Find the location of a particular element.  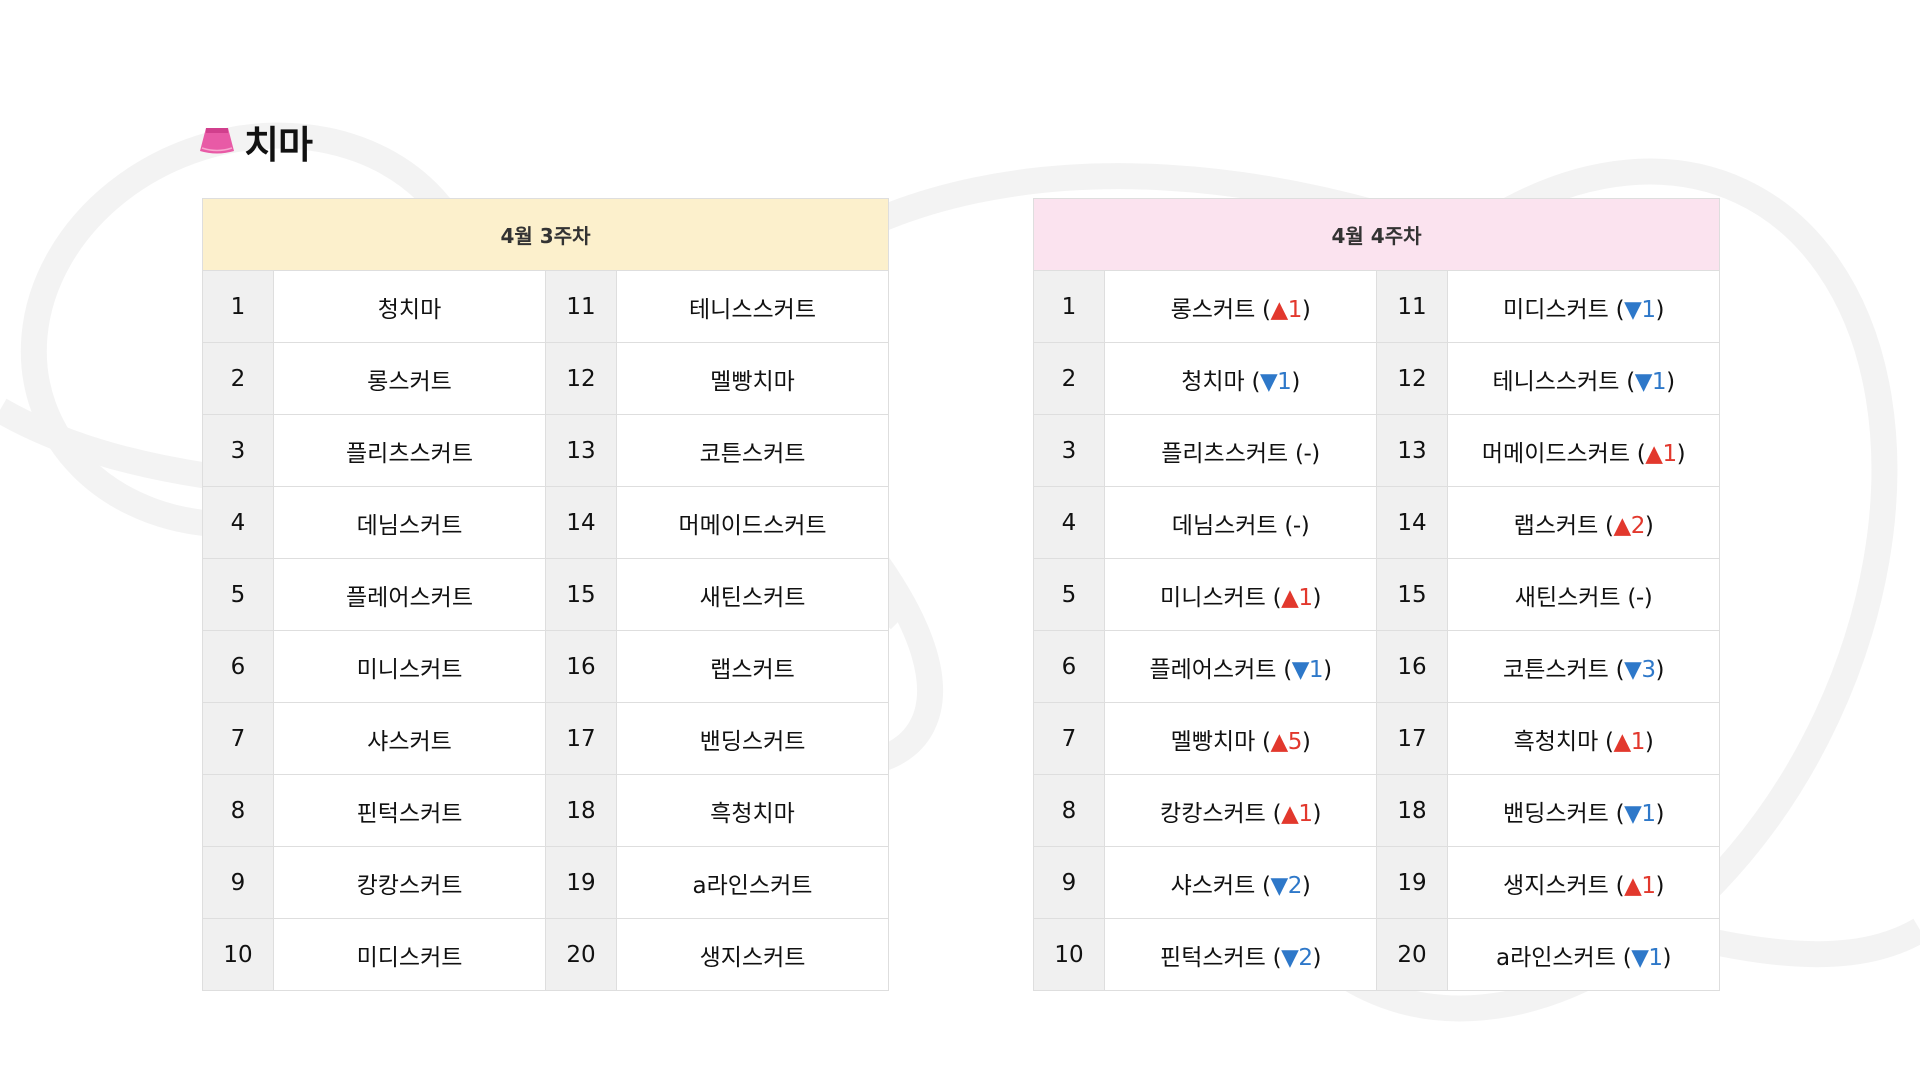

rank-name-cell: 밴딩스커트 (▼1) is located at coordinates (1583, 810).